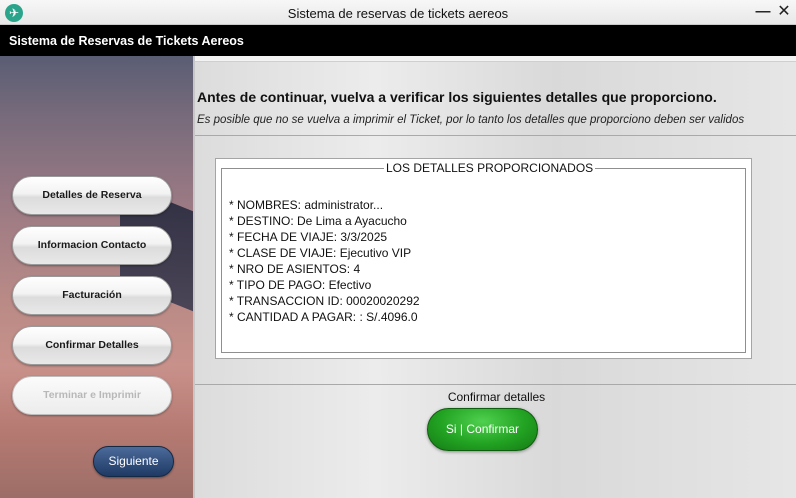 The image size is (796, 498). Describe the element at coordinates (300, 285) in the screenshot. I see `detail-line-pago: * TIPO DE PAGO: Efectivo` at that location.